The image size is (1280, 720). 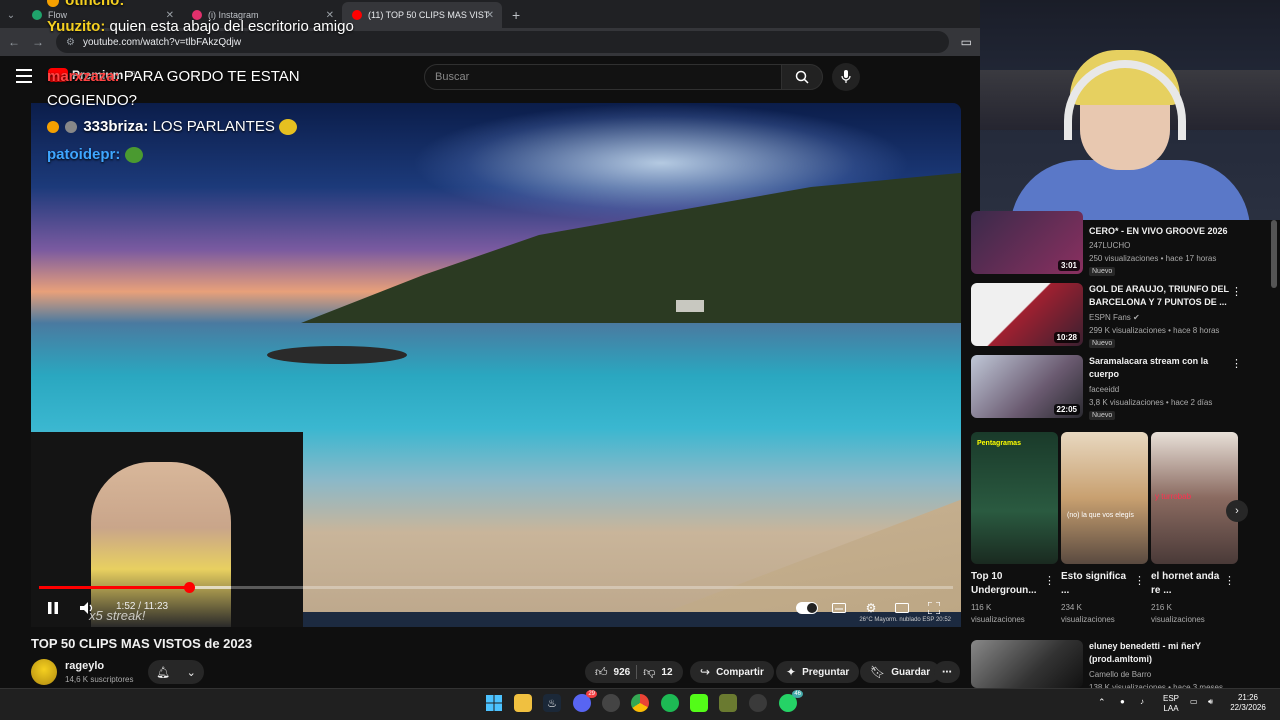 I want to click on progress-bar, so click(x=496, y=587).